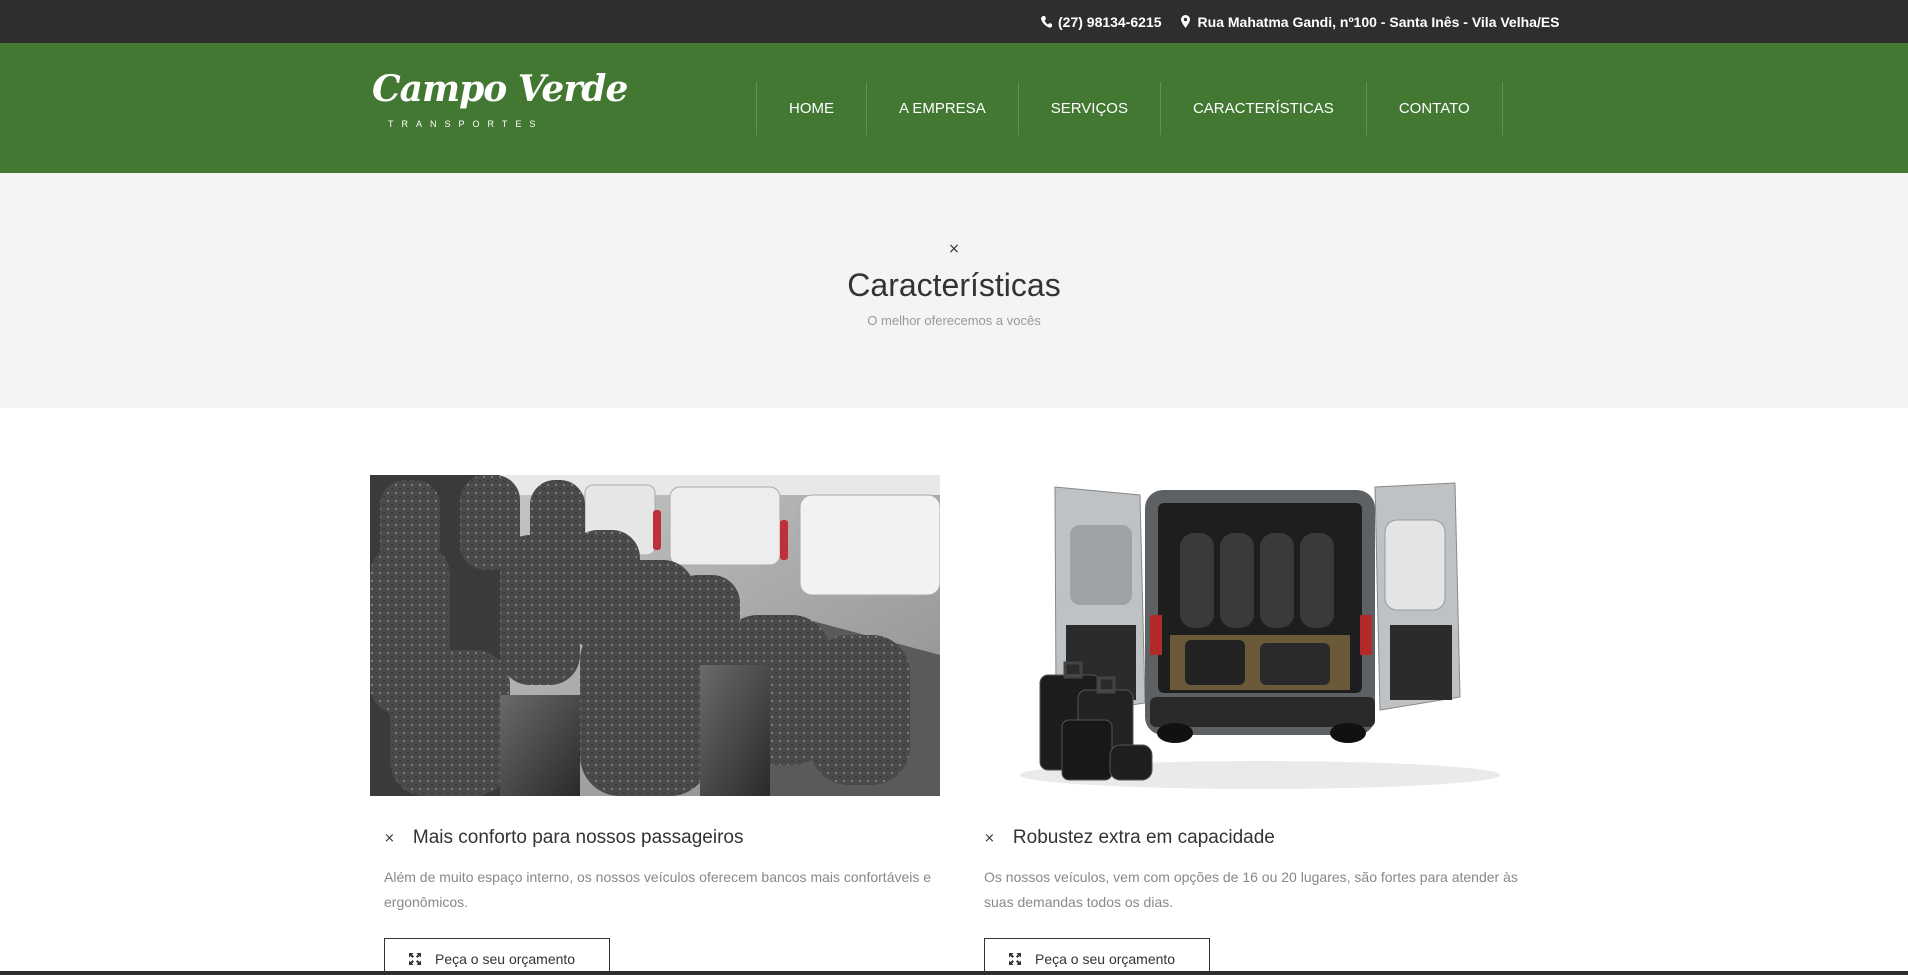 Image resolution: width=1908 pixels, height=975 pixels. I want to click on nav-home: HOME, so click(812, 108).